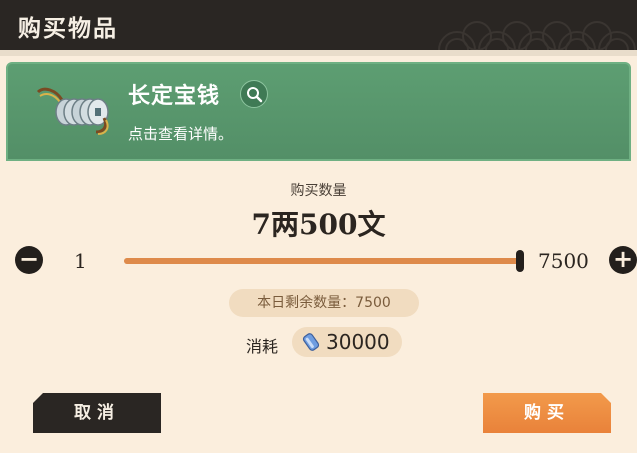  Describe the element at coordinates (180, 133) in the screenshot. I see `item-description: 点击查看详情。` at that location.